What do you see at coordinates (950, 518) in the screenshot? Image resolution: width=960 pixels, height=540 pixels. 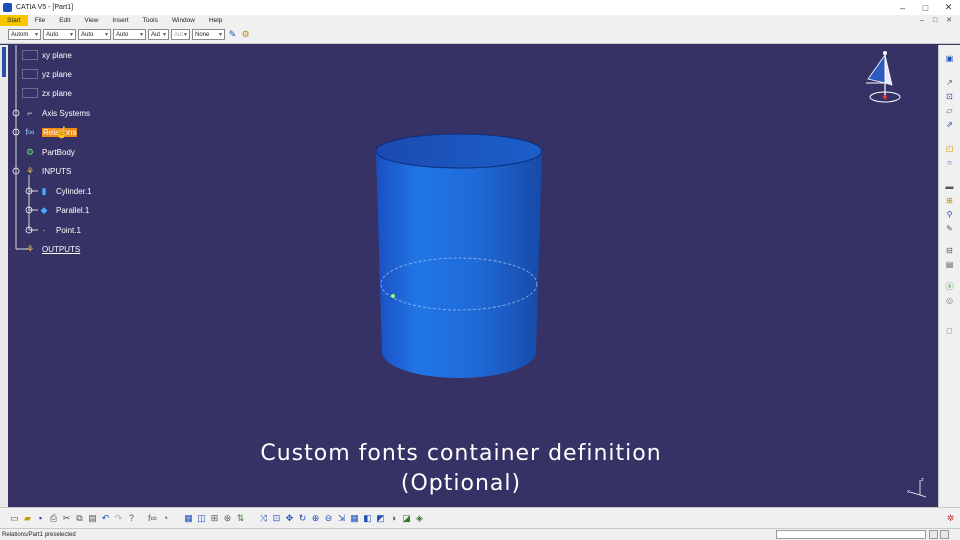 I see `stop-icon: ✲` at bounding box center [950, 518].